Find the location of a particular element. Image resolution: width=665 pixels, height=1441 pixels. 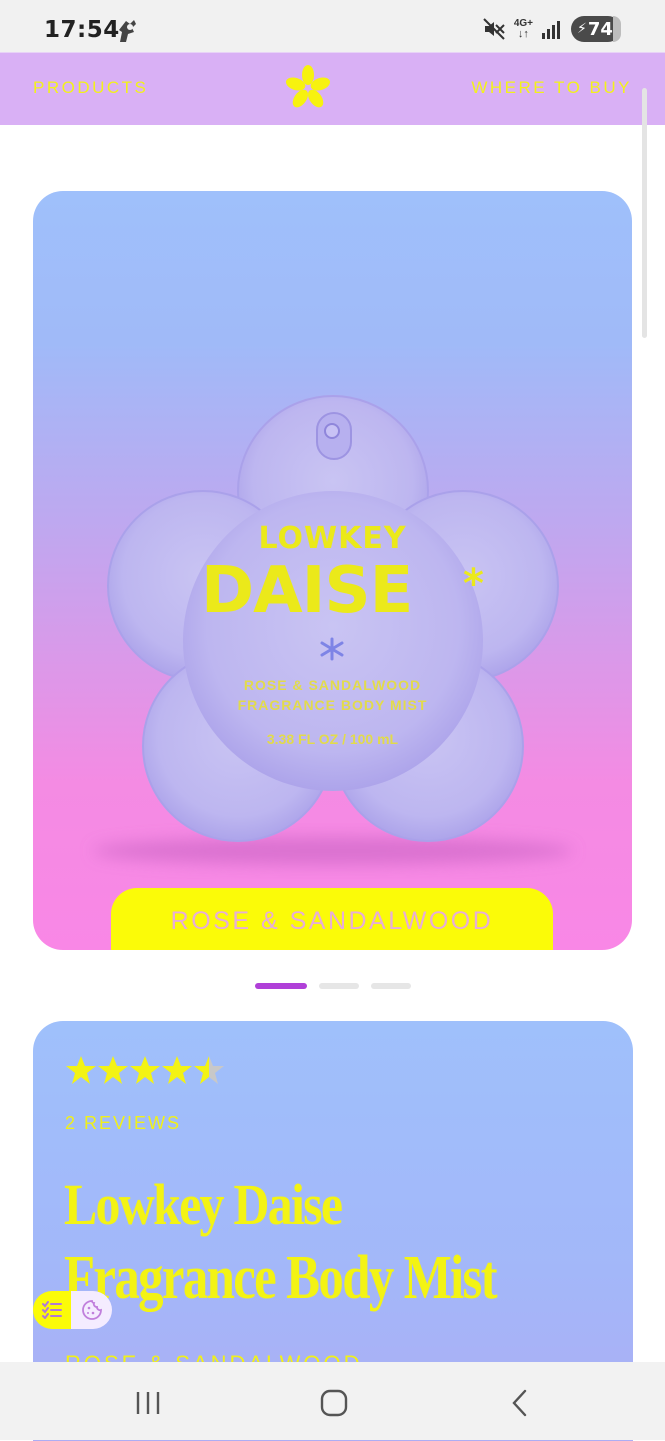

status-time: 17:54 is located at coordinates (82, 30).